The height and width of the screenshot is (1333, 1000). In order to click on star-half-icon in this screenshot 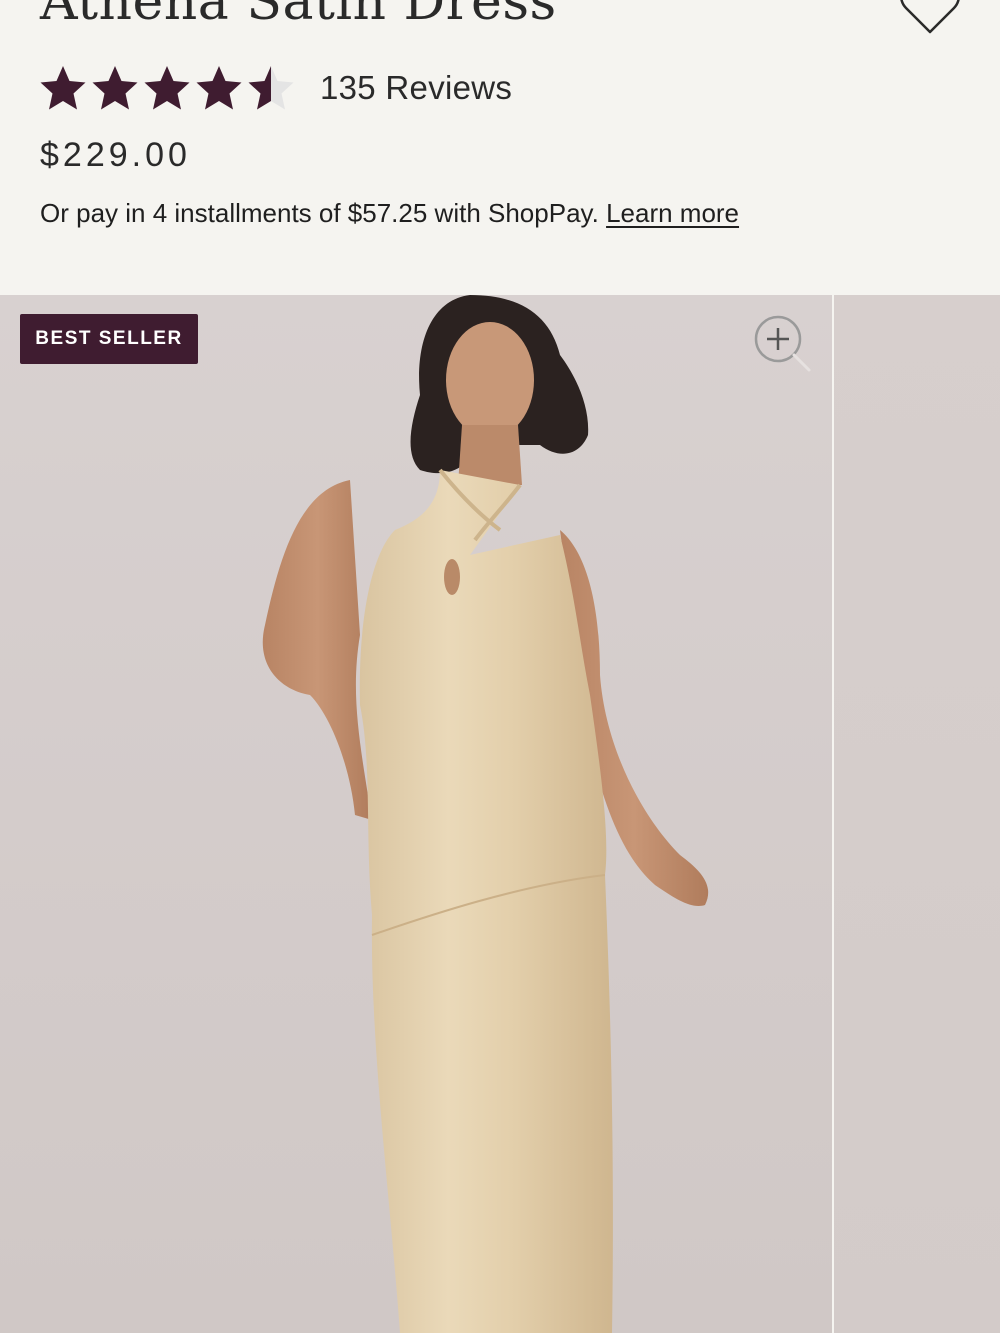, I will do `click(271, 88)`.